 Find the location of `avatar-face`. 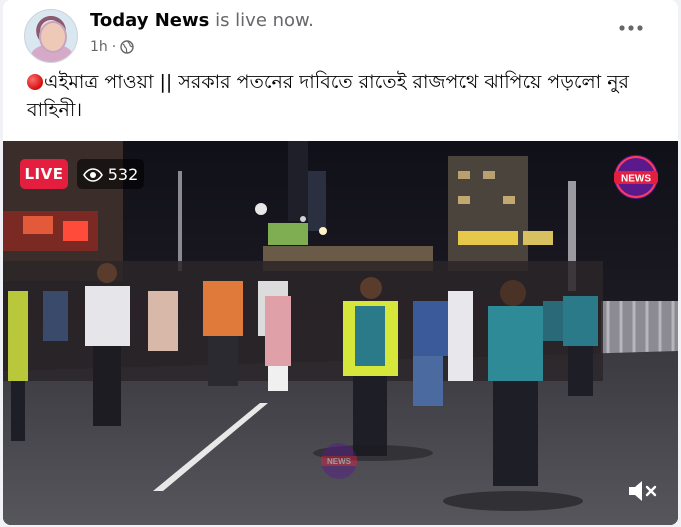

avatar-face is located at coordinates (53, 37).